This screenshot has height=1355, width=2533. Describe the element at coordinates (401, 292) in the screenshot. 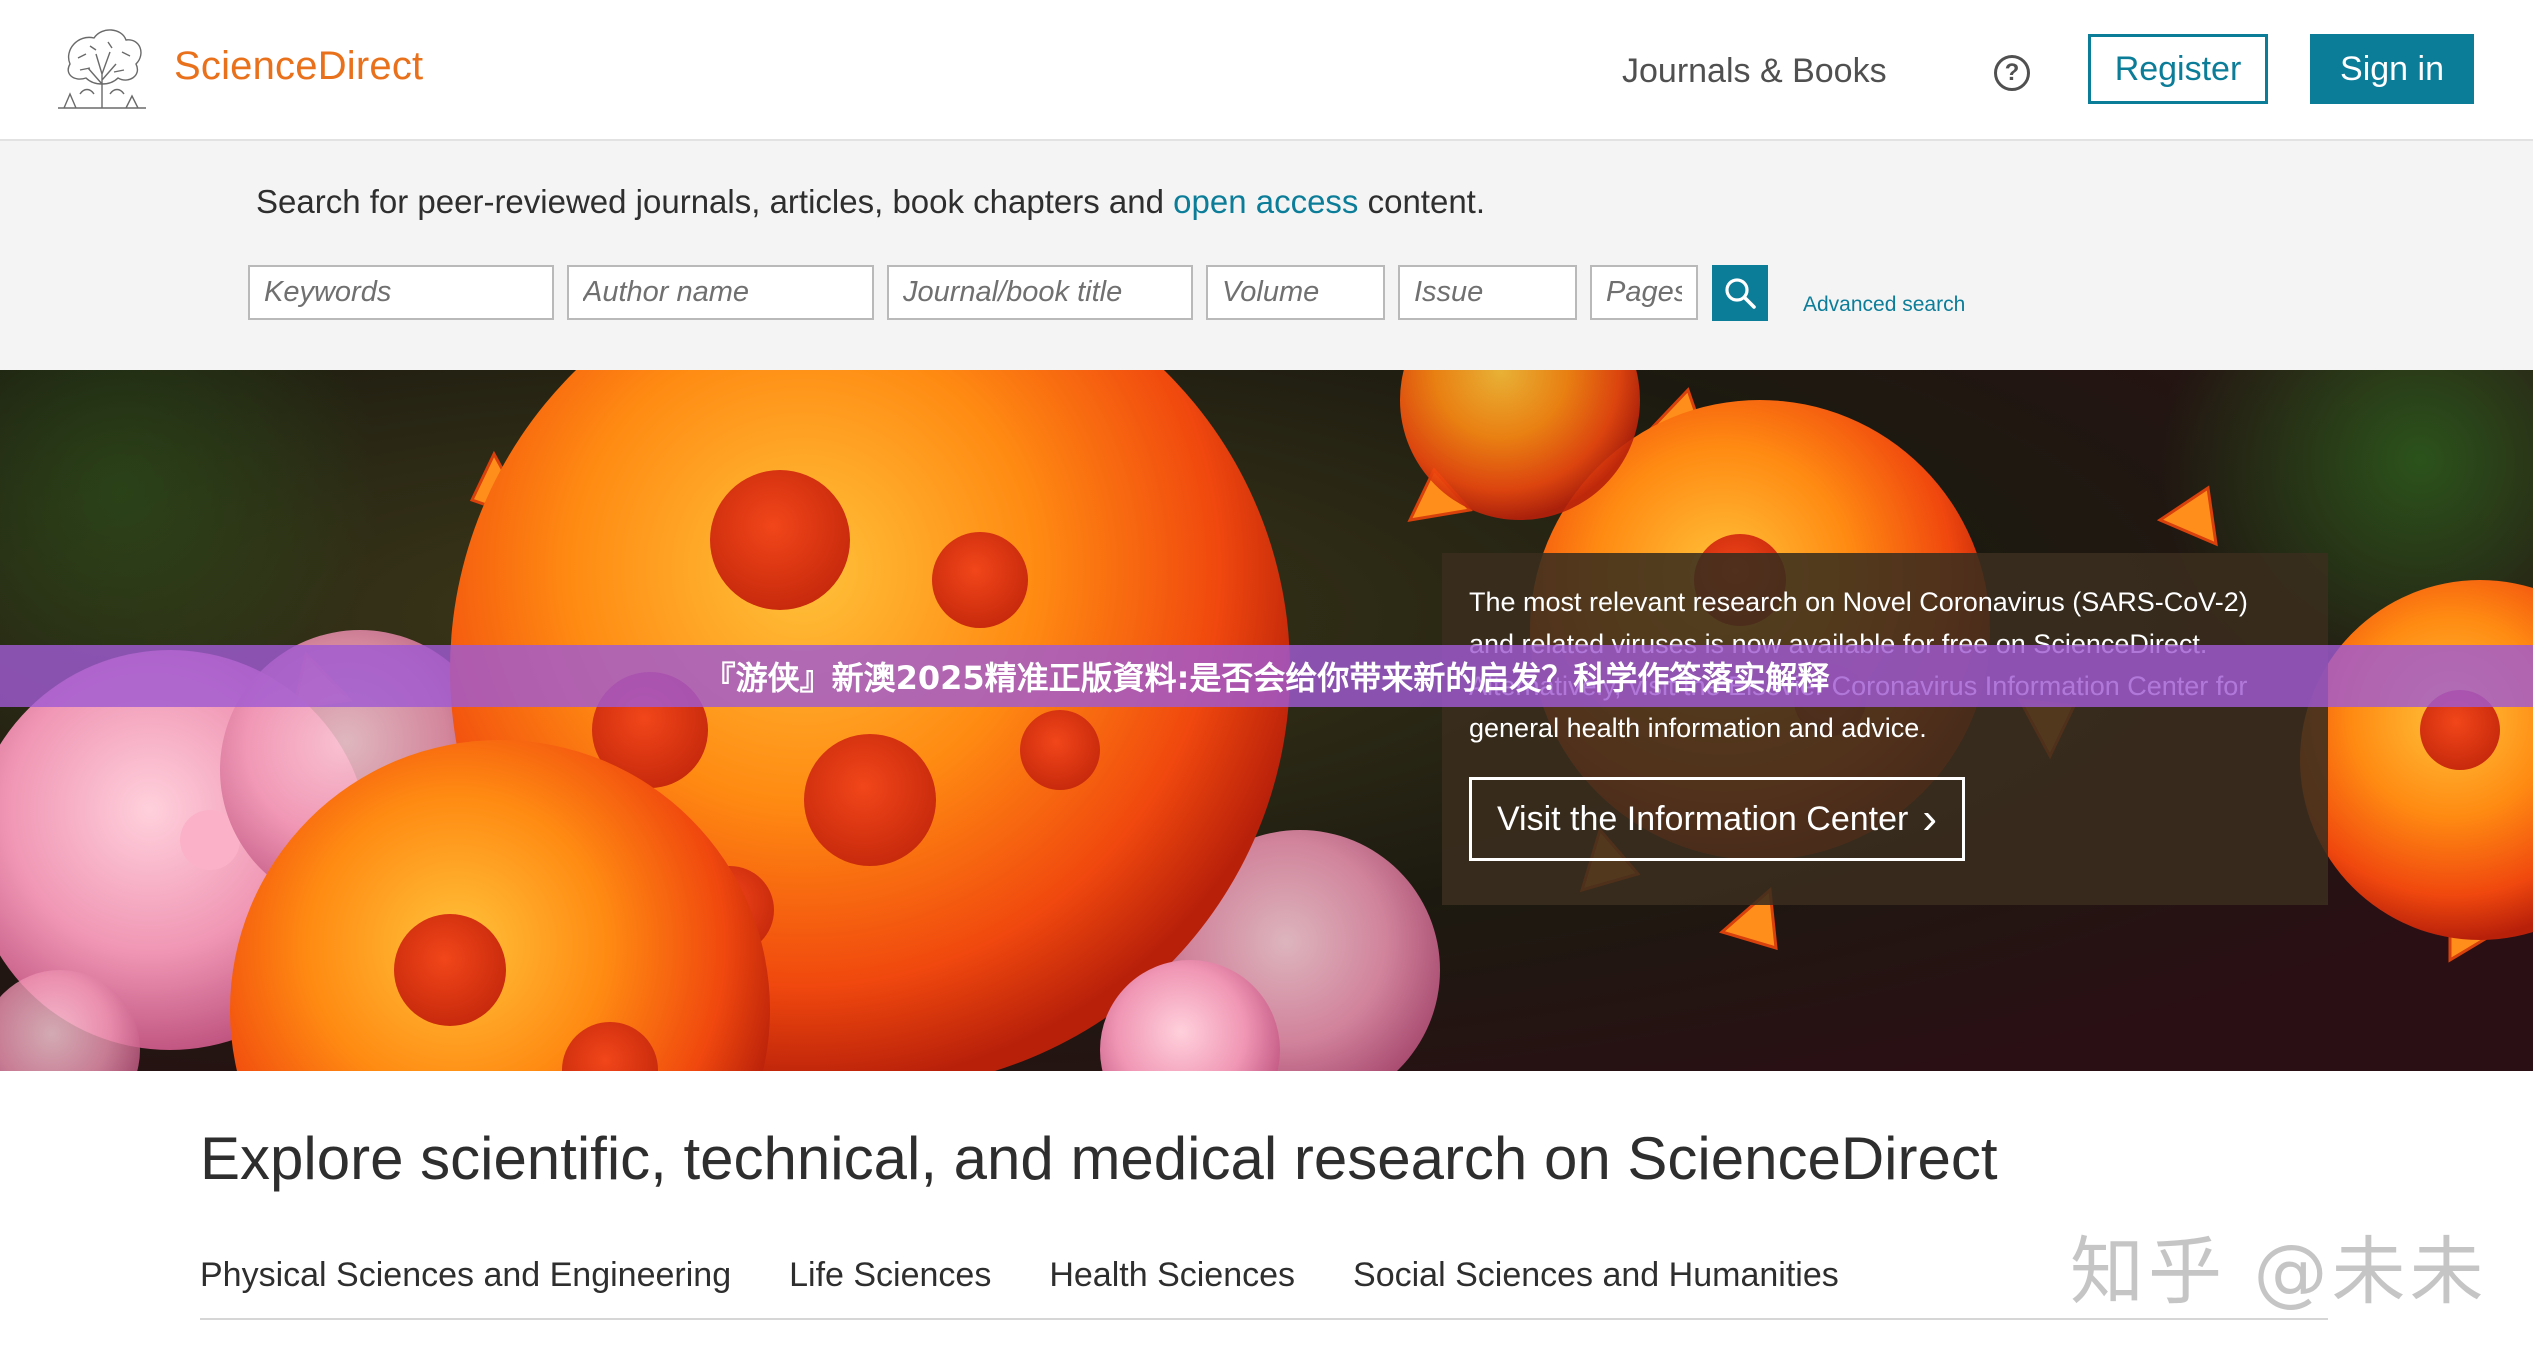

I see `keywords-input` at that location.